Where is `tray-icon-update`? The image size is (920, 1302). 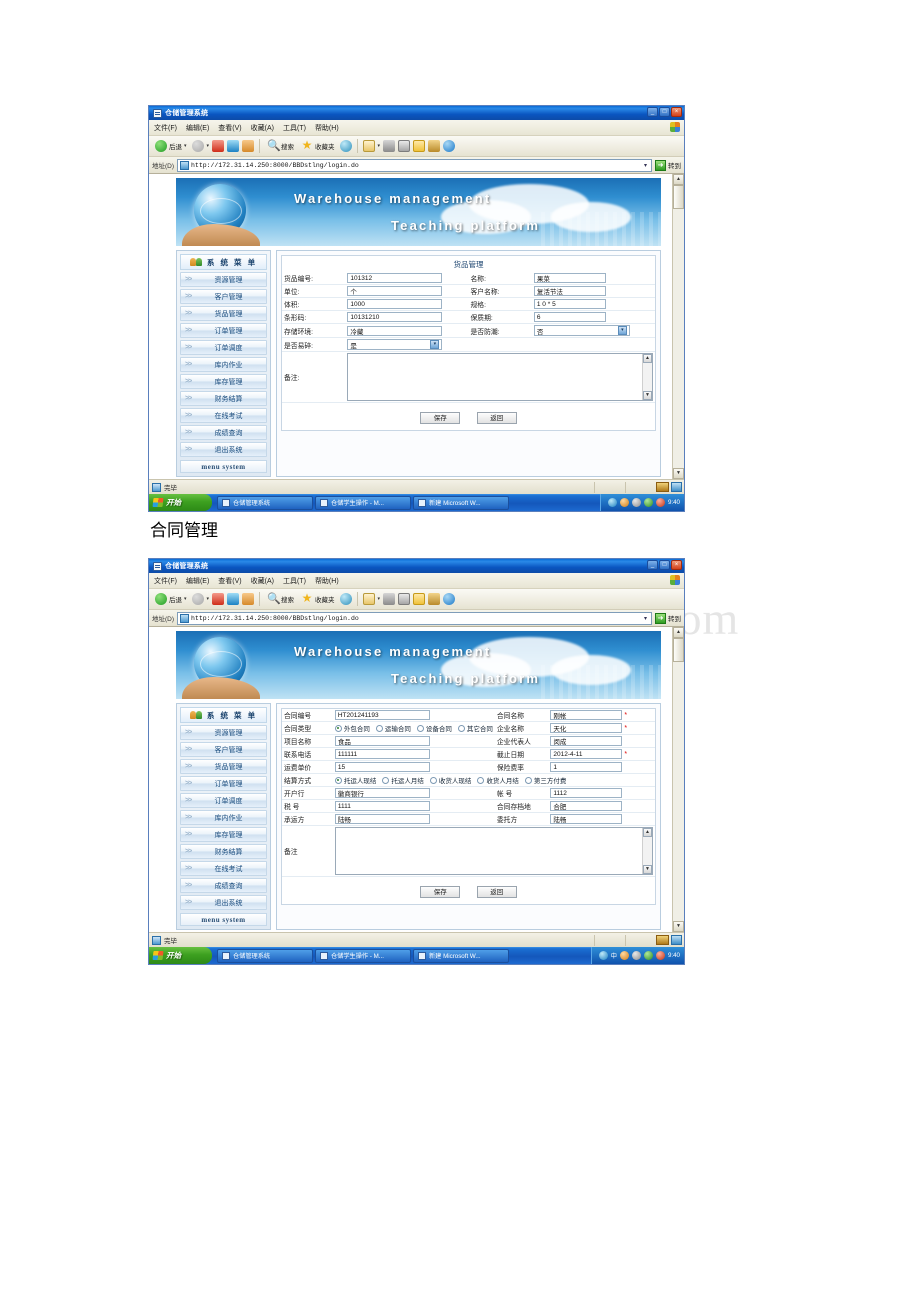 tray-icon-update is located at coordinates (636, 502).